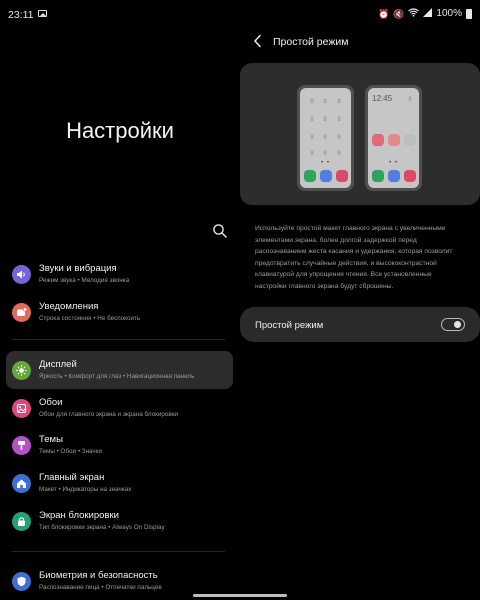  I want to click on gallery-icon, so click(42, 13).